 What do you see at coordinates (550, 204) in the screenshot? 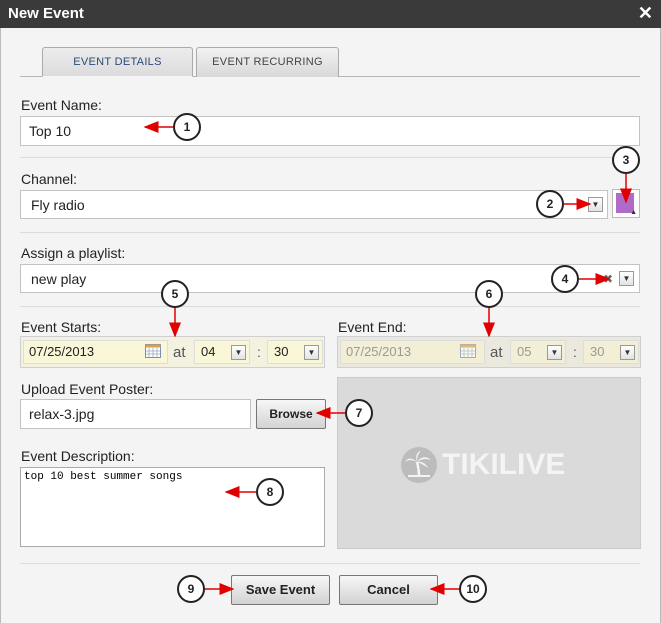
I see `callout-2: 2` at bounding box center [550, 204].